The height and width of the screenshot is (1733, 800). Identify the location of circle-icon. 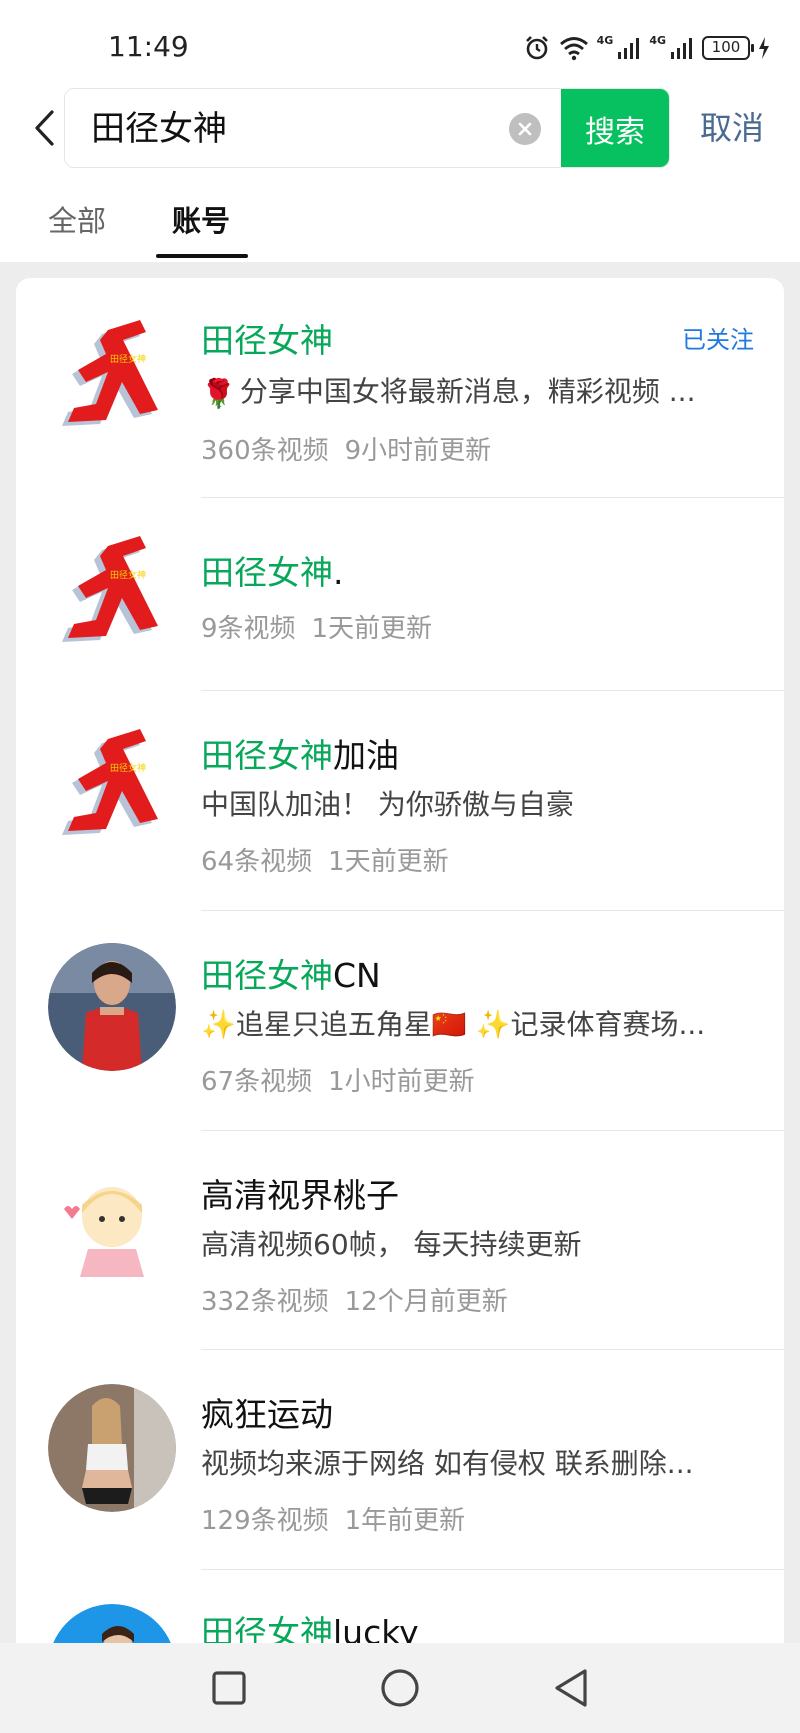
(400, 1688).